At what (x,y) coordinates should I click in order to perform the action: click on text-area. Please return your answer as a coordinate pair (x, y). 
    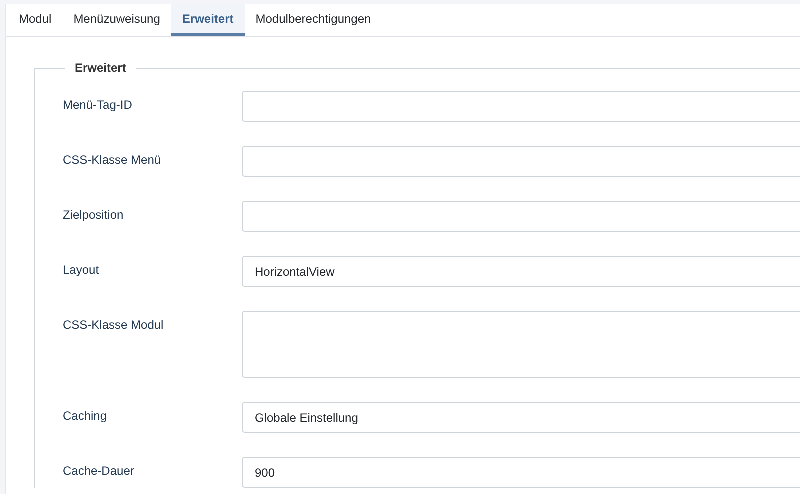
    Looking at the image, I should click on (521, 344).